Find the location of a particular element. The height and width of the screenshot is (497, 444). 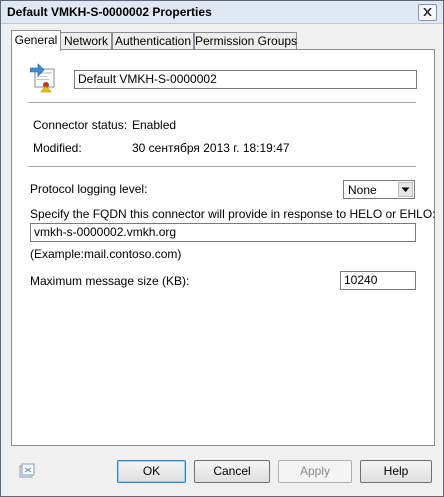

title-bar: Default VMKH-S-0000002 Properties is located at coordinates (222, 12).